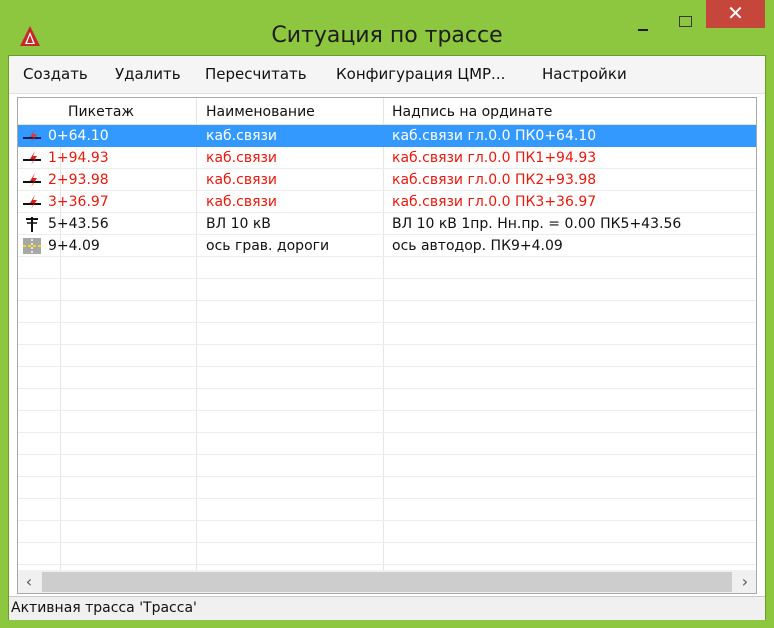 This screenshot has width=774, height=628. What do you see at coordinates (537, 224) in the screenshot?
I see `cell-ordinate-label: ВЛ 10 кВ 1пр. Нн.пр. = 0.00 ПК5+43.56` at bounding box center [537, 224].